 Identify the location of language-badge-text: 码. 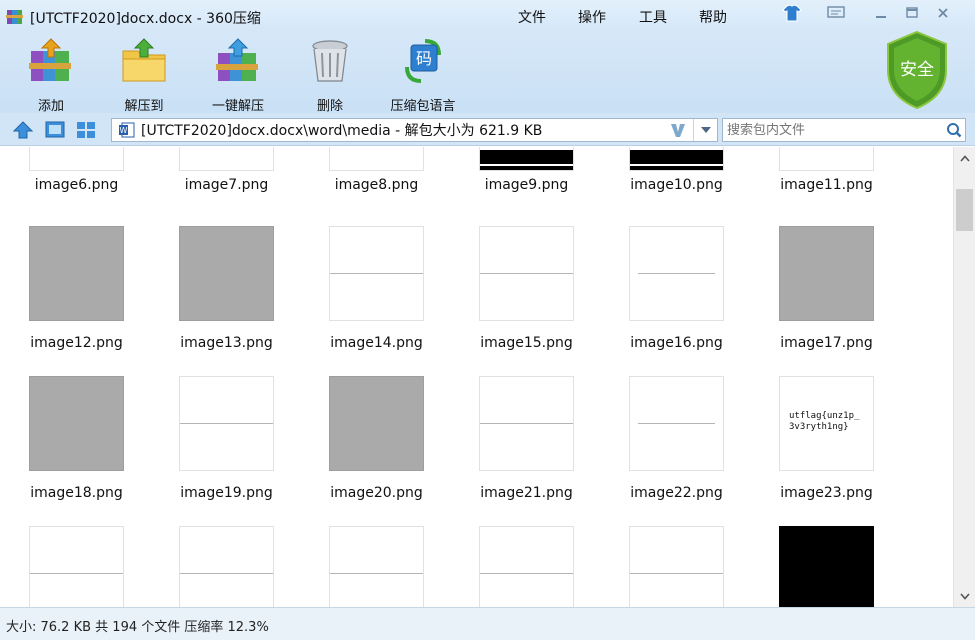
(424, 58).